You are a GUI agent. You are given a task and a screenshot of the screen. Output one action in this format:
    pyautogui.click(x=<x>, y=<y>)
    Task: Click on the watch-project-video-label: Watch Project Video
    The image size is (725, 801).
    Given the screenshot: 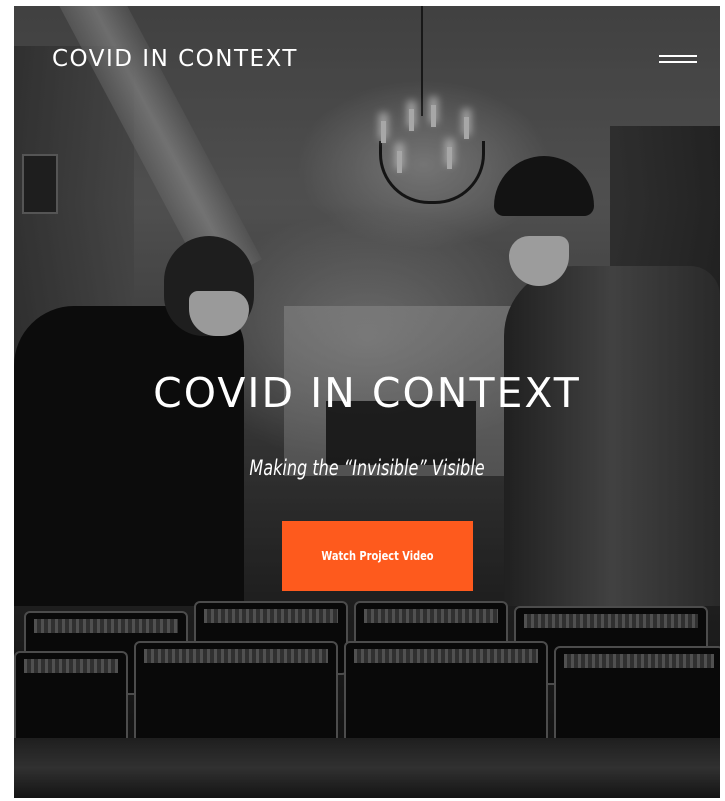 What is the action you would take?
    pyautogui.click(x=377, y=556)
    